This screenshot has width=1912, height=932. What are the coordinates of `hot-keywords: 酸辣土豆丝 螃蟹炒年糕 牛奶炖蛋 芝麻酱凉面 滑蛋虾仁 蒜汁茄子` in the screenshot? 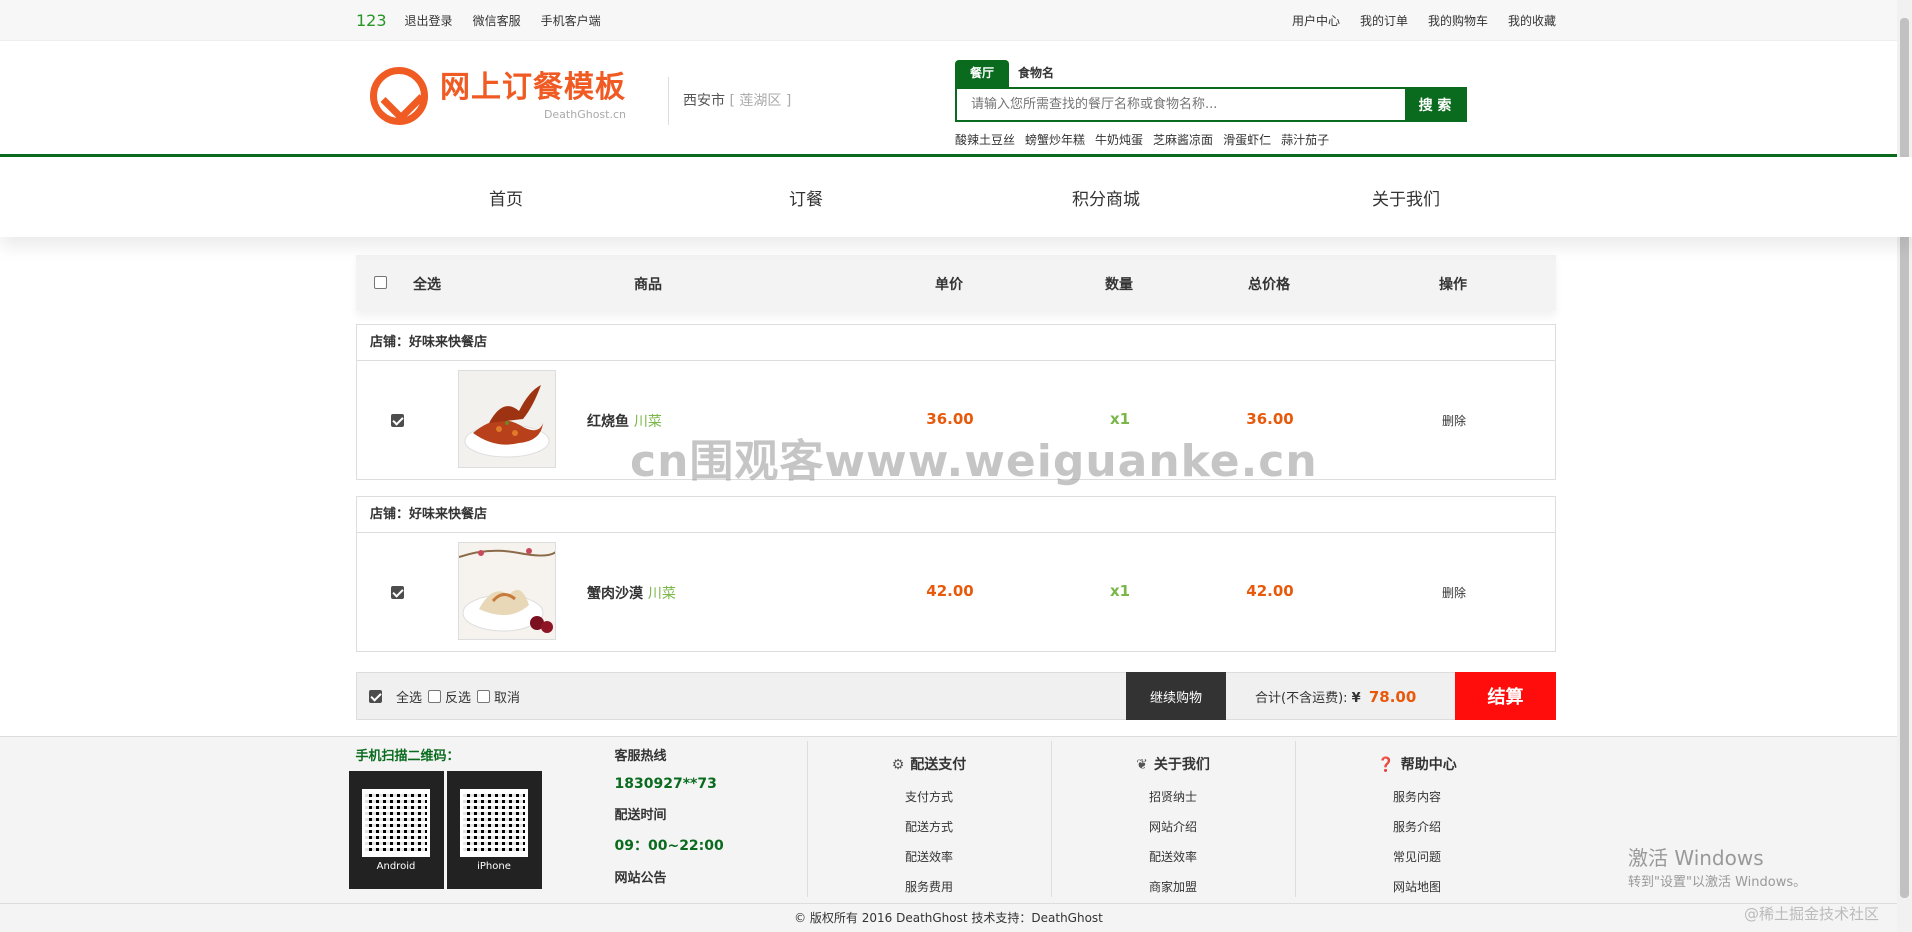 It's located at (1211, 139).